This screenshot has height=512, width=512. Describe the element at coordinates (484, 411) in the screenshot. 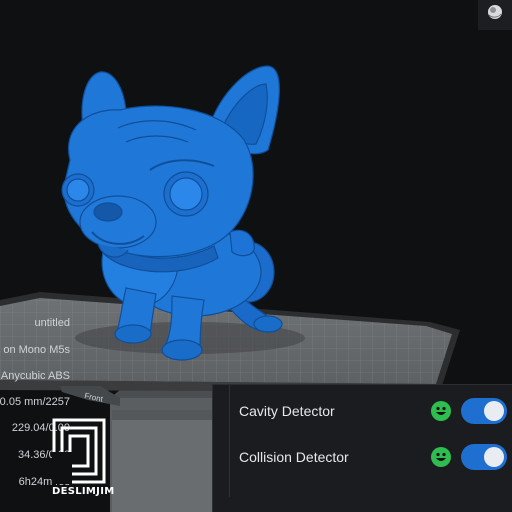

I see `cavity-detector-toggle` at that location.